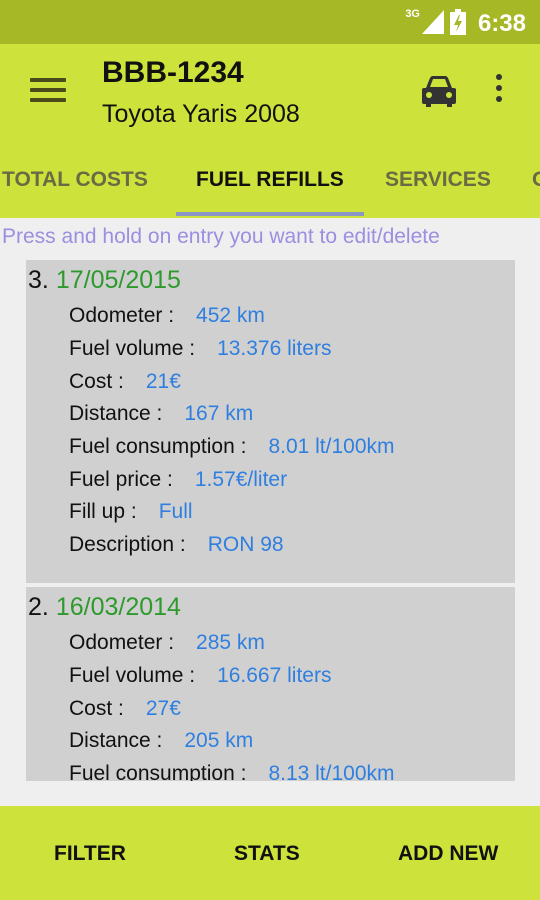  I want to click on entry-row-fuel-price: Fuel price : 1.57€/liter, so click(178, 480).